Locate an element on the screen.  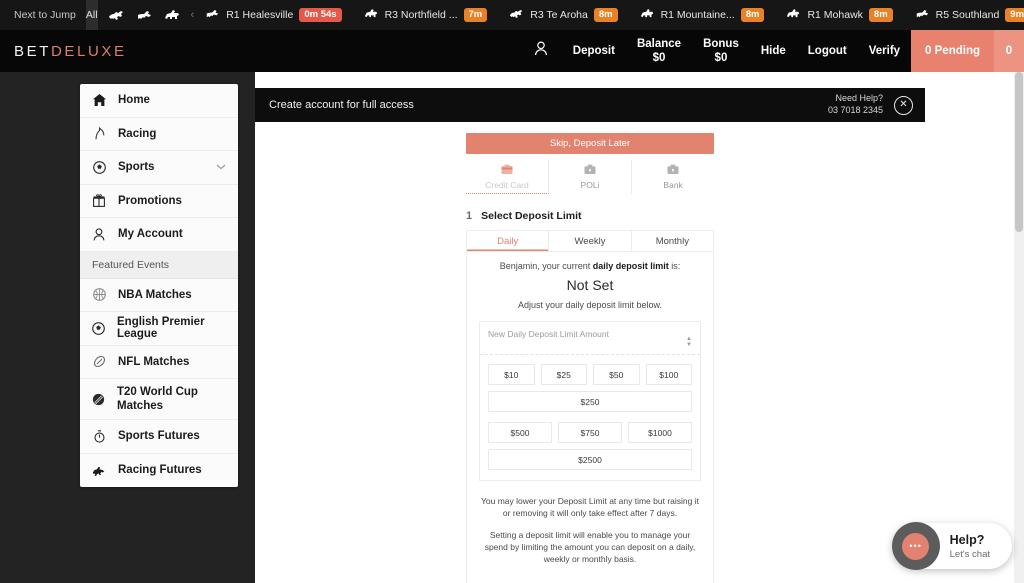
sidebar-item-english-premier-league: English Premier League is located at coordinates (159, 329).